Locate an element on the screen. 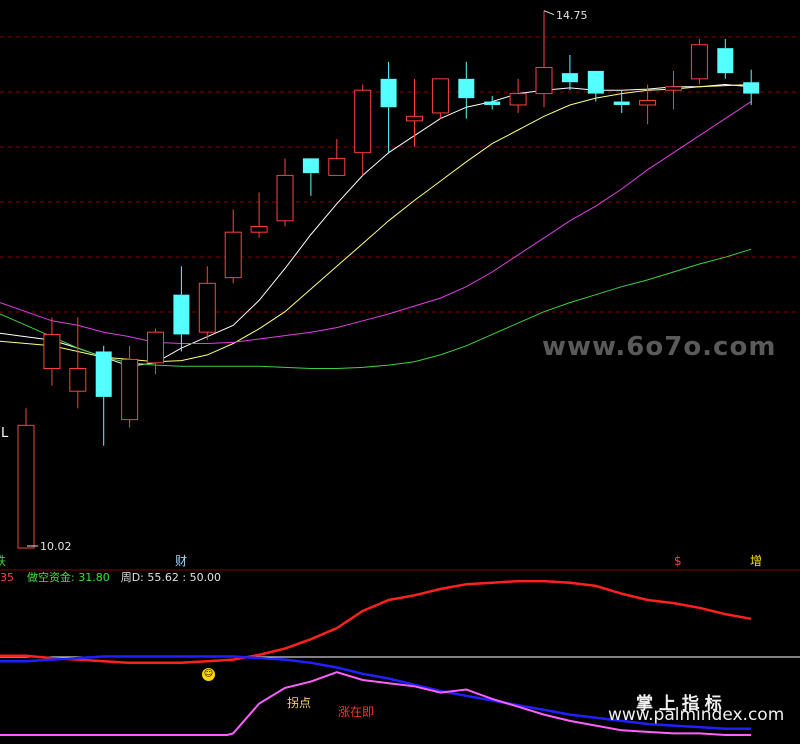  marker-l: L is located at coordinates (5, 433).